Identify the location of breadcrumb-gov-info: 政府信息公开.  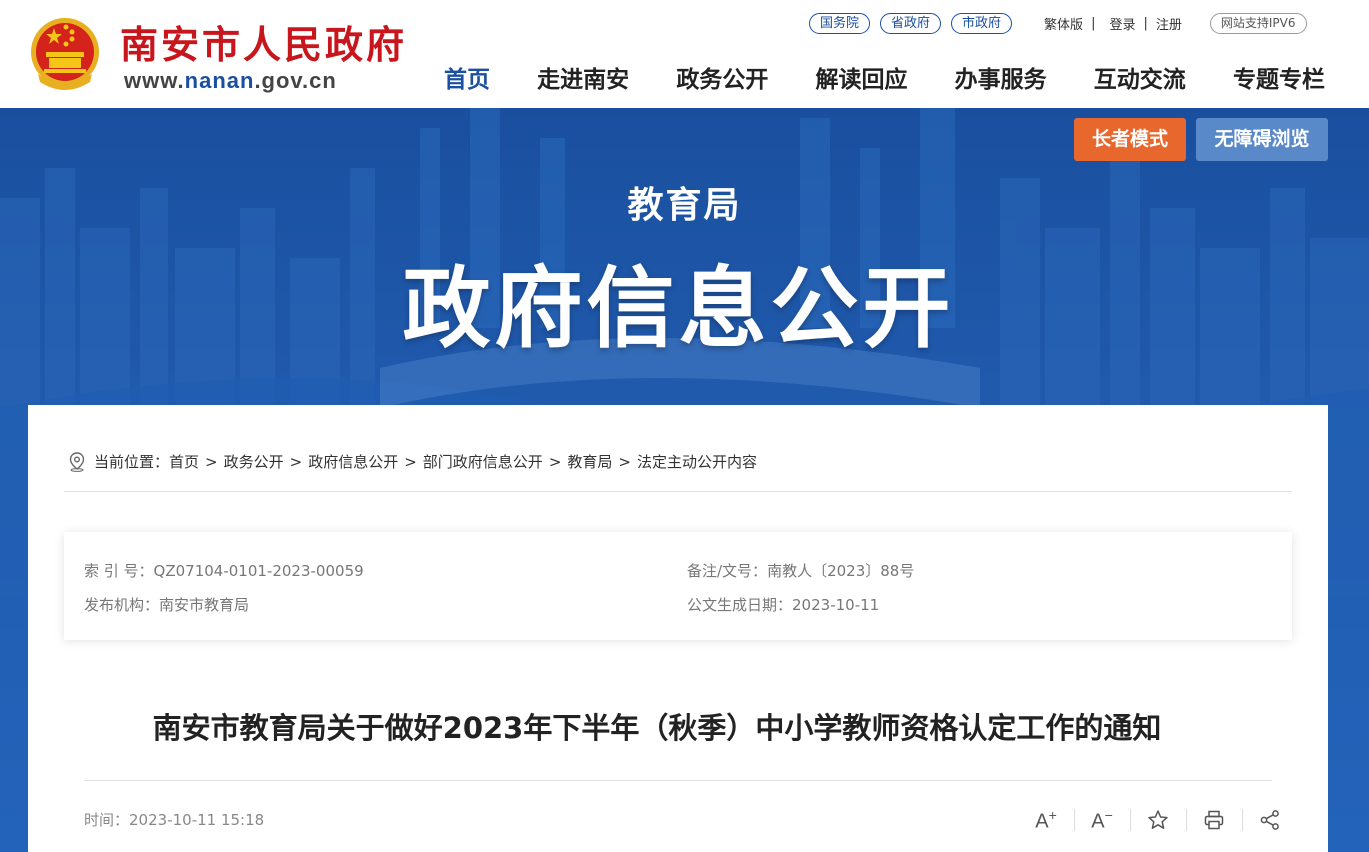
(353, 461).